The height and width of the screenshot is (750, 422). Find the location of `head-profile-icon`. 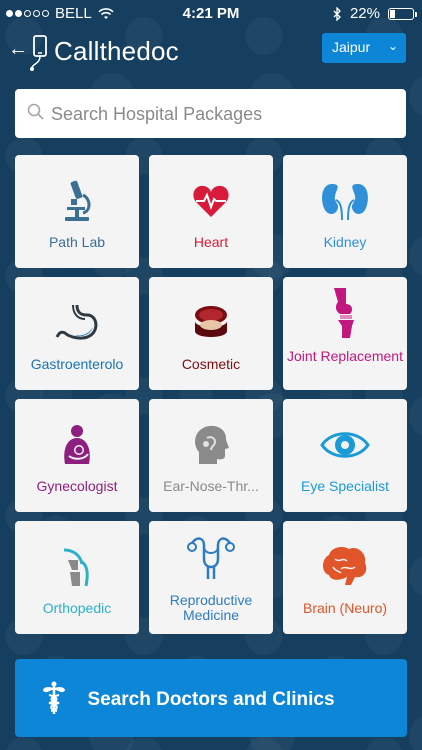

head-profile-icon is located at coordinates (212, 444).